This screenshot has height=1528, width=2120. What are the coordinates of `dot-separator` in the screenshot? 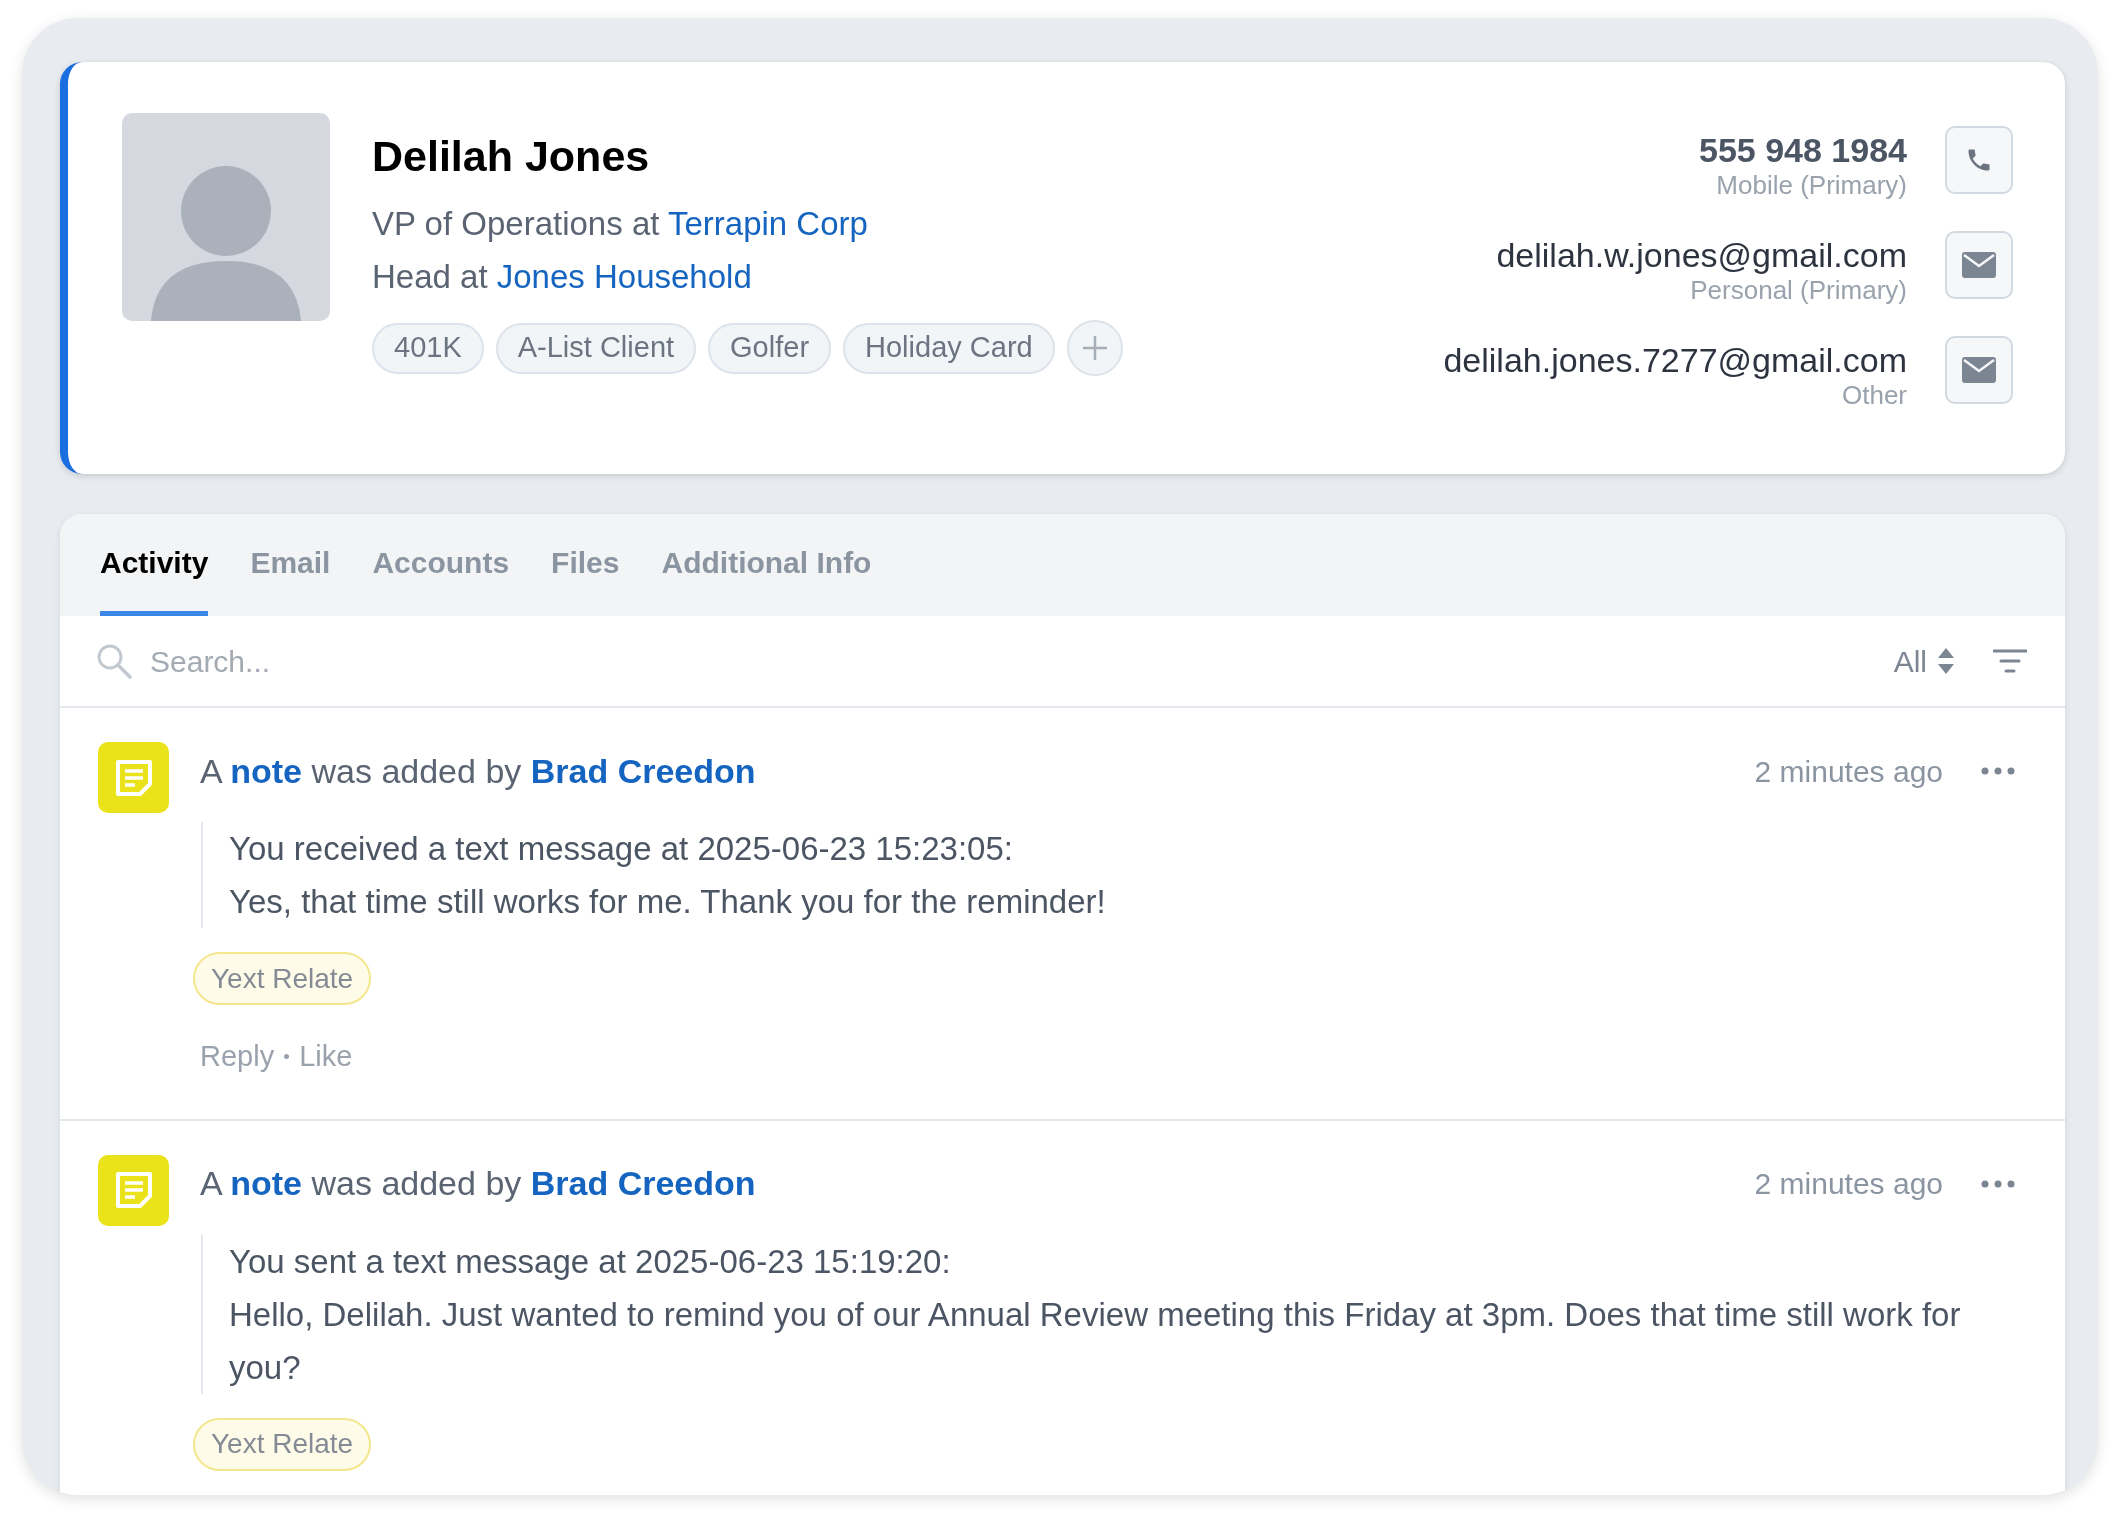 It's located at (287, 1057).